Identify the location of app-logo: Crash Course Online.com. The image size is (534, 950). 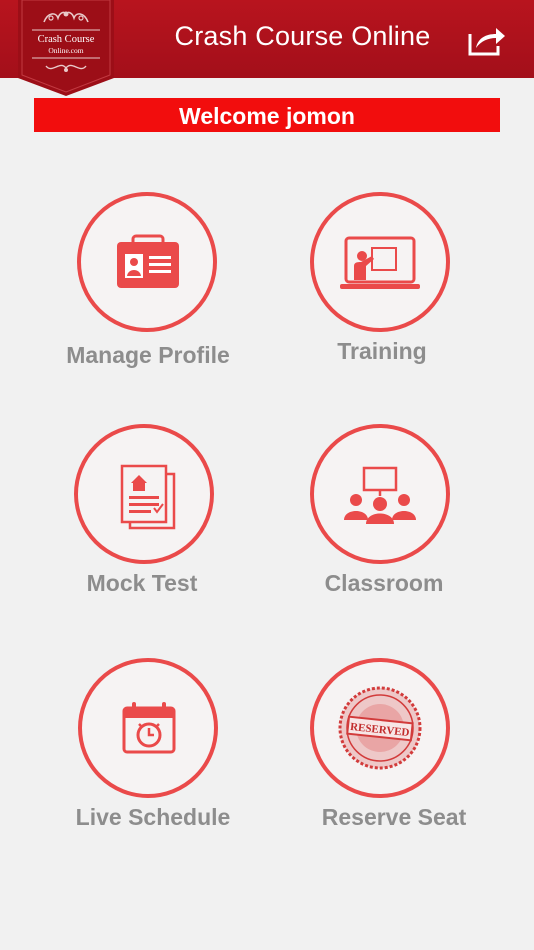
(66, 48).